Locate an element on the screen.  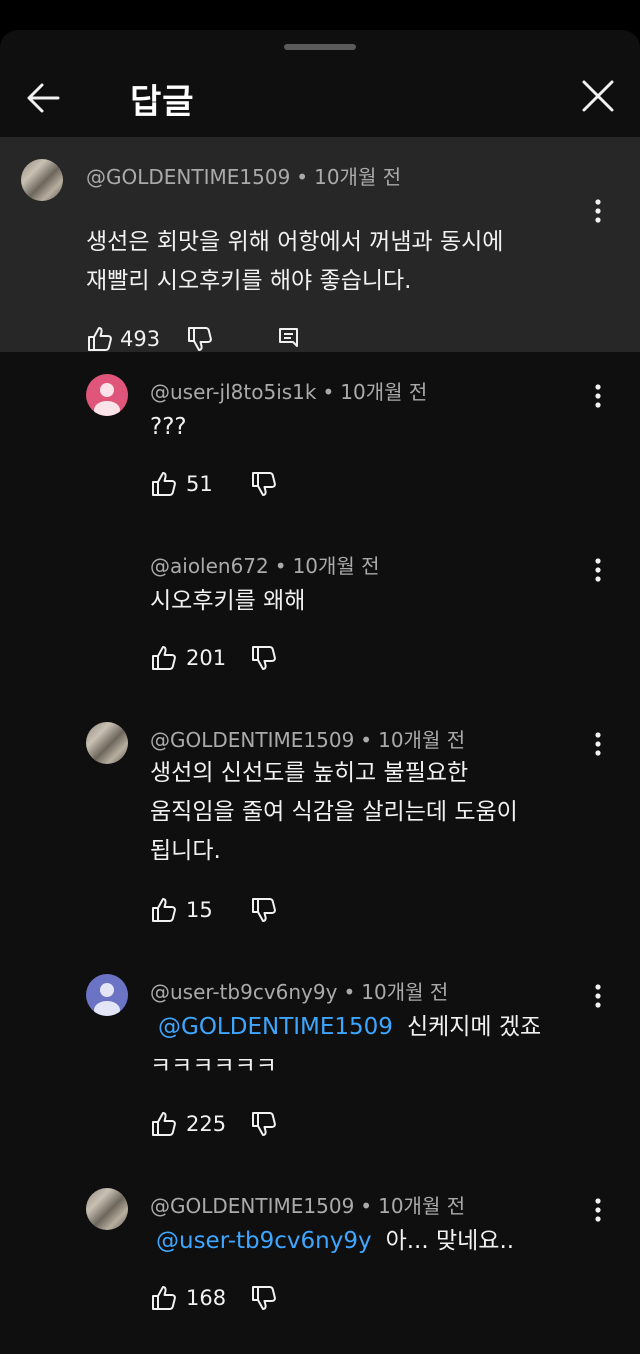
comment-actions: 168 is located at coordinates (220, 1299).